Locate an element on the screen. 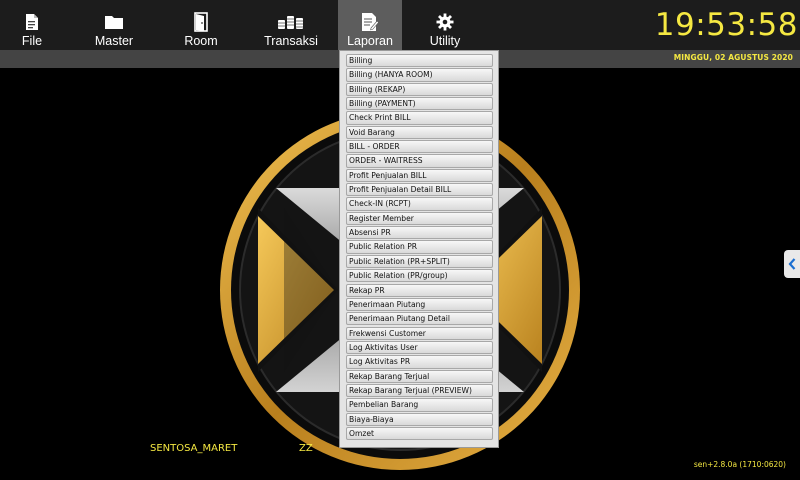  nav-room: Room is located at coordinates (201, 25).